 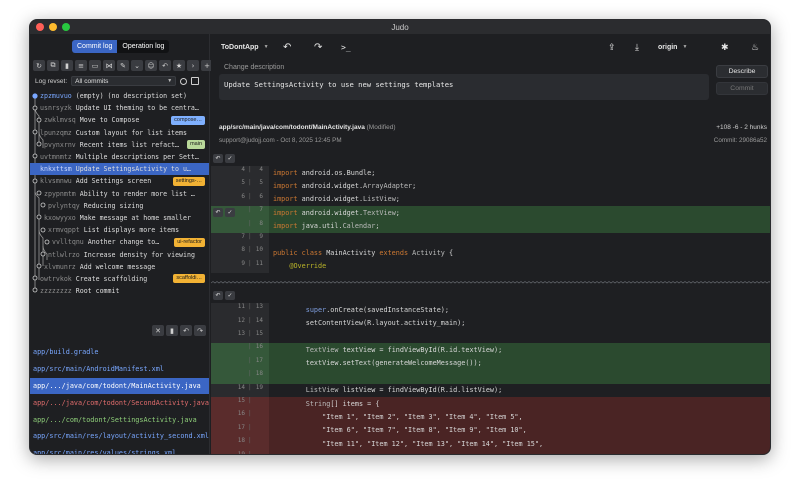 I want to click on down-icon: ⌄, so click(x=137, y=65).